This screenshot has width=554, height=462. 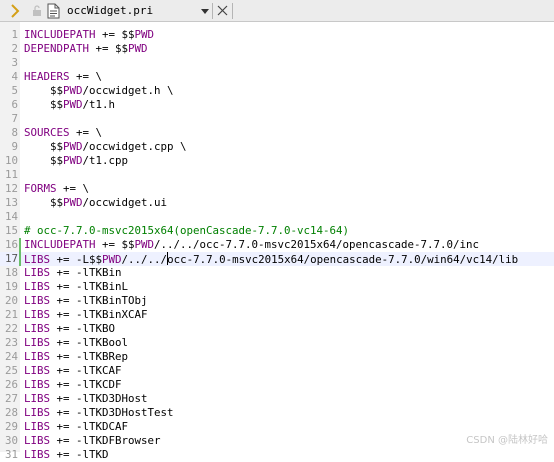 What do you see at coordinates (277, 77) in the screenshot?
I see `code-line: 4 HEADERS += \` at bounding box center [277, 77].